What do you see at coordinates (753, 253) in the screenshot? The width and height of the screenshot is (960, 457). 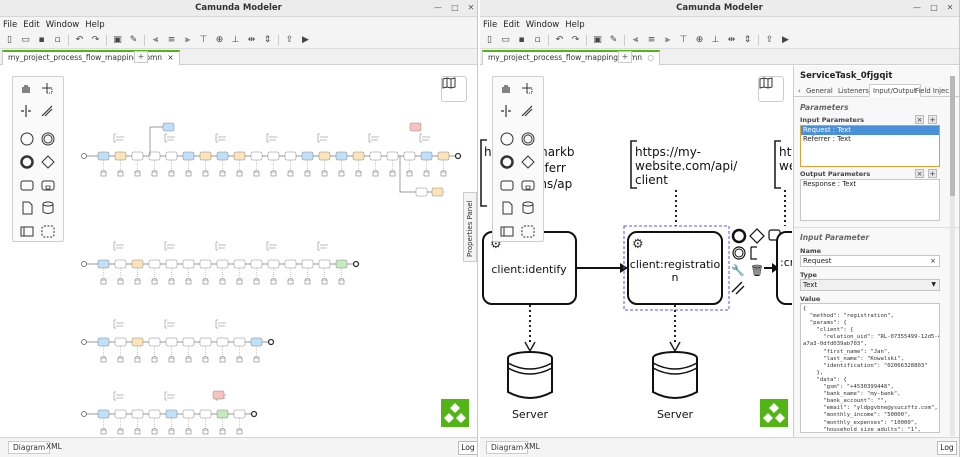 I see `context-annotation-icon` at bounding box center [753, 253].